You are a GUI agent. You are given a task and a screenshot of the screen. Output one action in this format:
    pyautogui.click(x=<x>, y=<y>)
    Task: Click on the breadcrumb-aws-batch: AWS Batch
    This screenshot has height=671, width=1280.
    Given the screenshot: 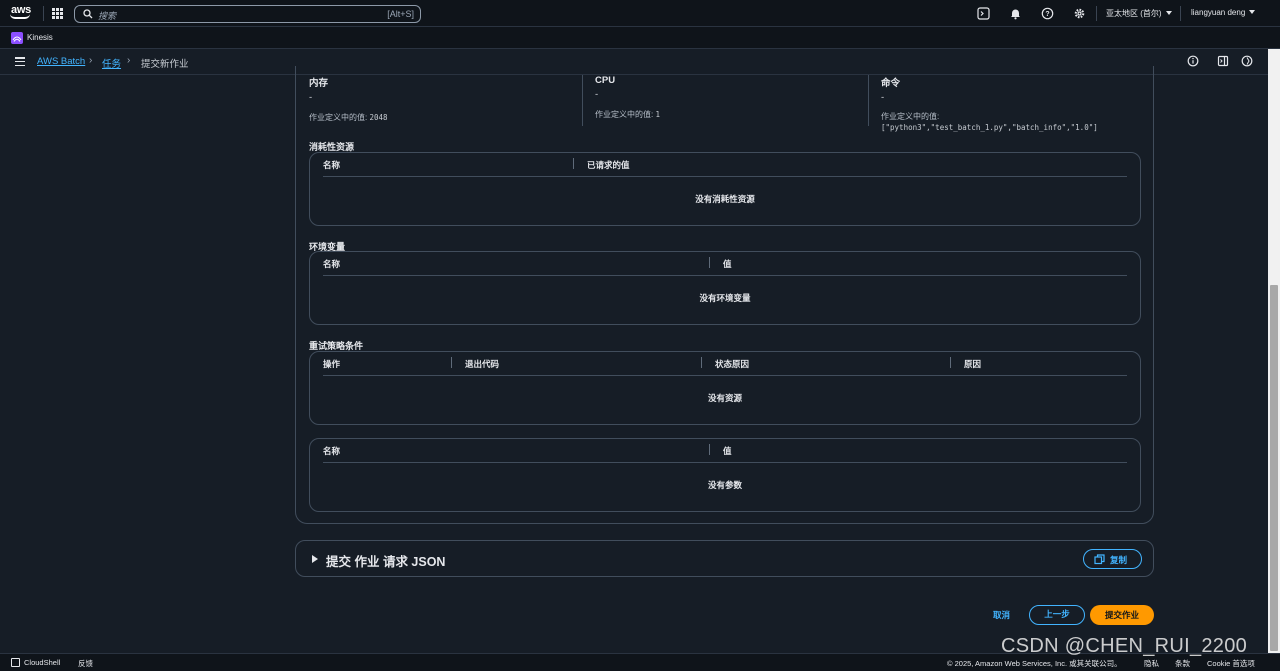 What is the action you would take?
    pyautogui.click(x=61, y=61)
    